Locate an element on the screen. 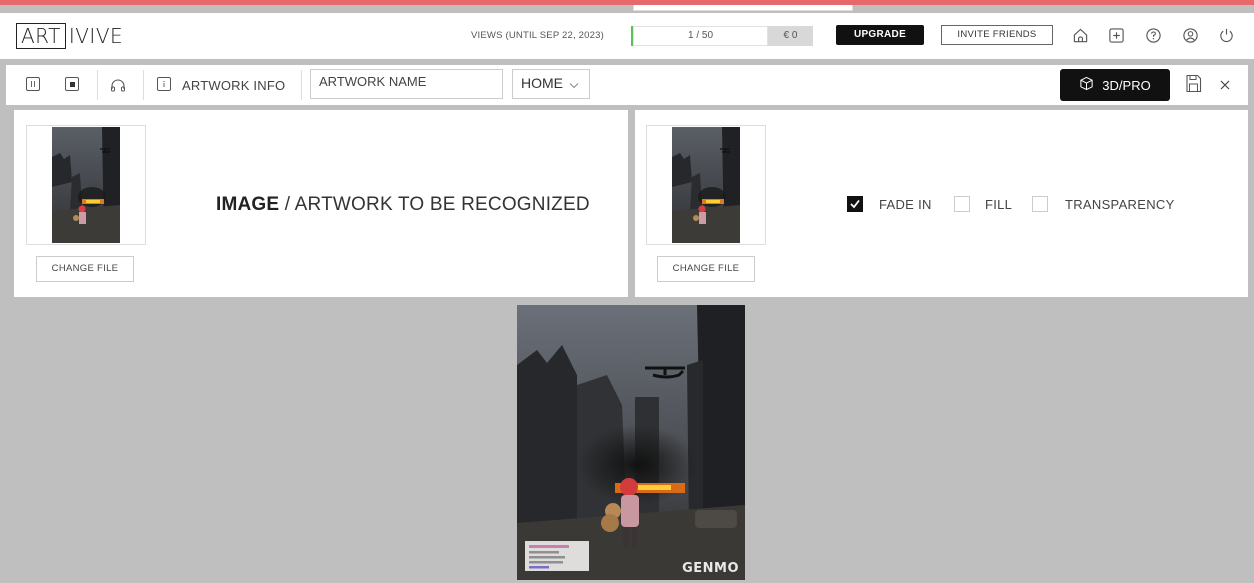 Image resolution: width=1254 pixels, height=583 pixels. panel-title: IMAGE / ARTWORK TO BE RECOGNIZED is located at coordinates (403, 205).